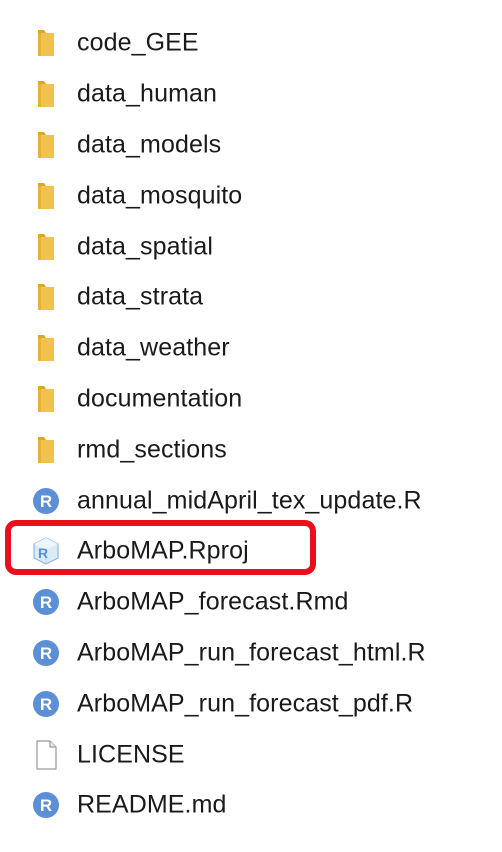 The height and width of the screenshot is (852, 502). What do you see at coordinates (147, 93) in the screenshot?
I see `file-name: data_human` at bounding box center [147, 93].